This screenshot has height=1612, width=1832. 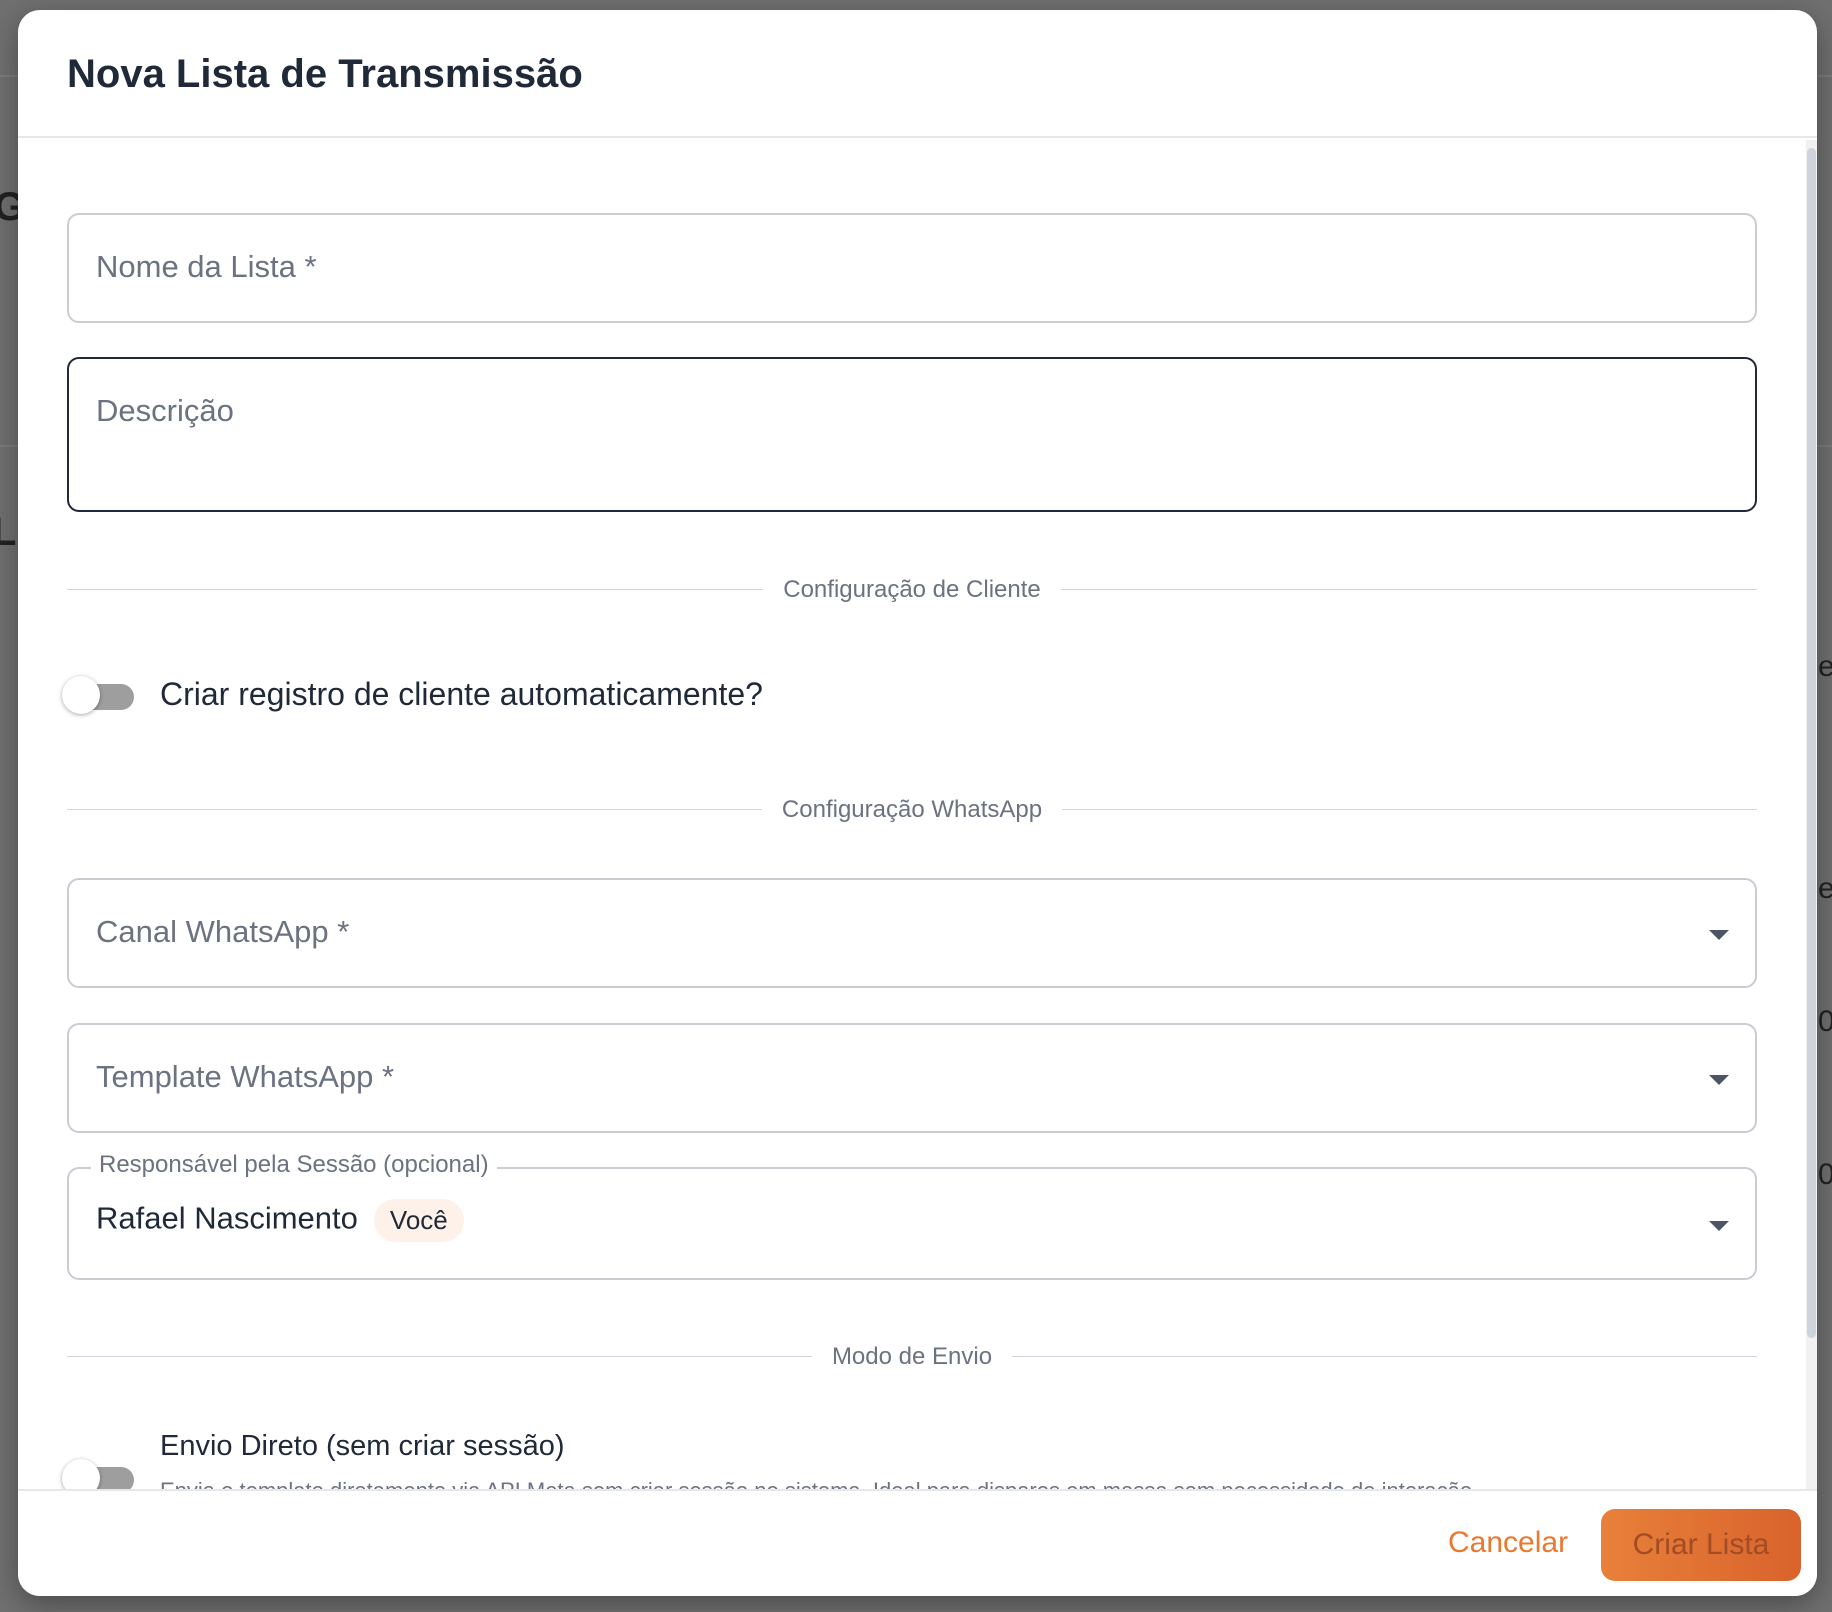 What do you see at coordinates (362, 1446) in the screenshot?
I see `direct-send-label: Envio Direto (sem criar sessão)` at bounding box center [362, 1446].